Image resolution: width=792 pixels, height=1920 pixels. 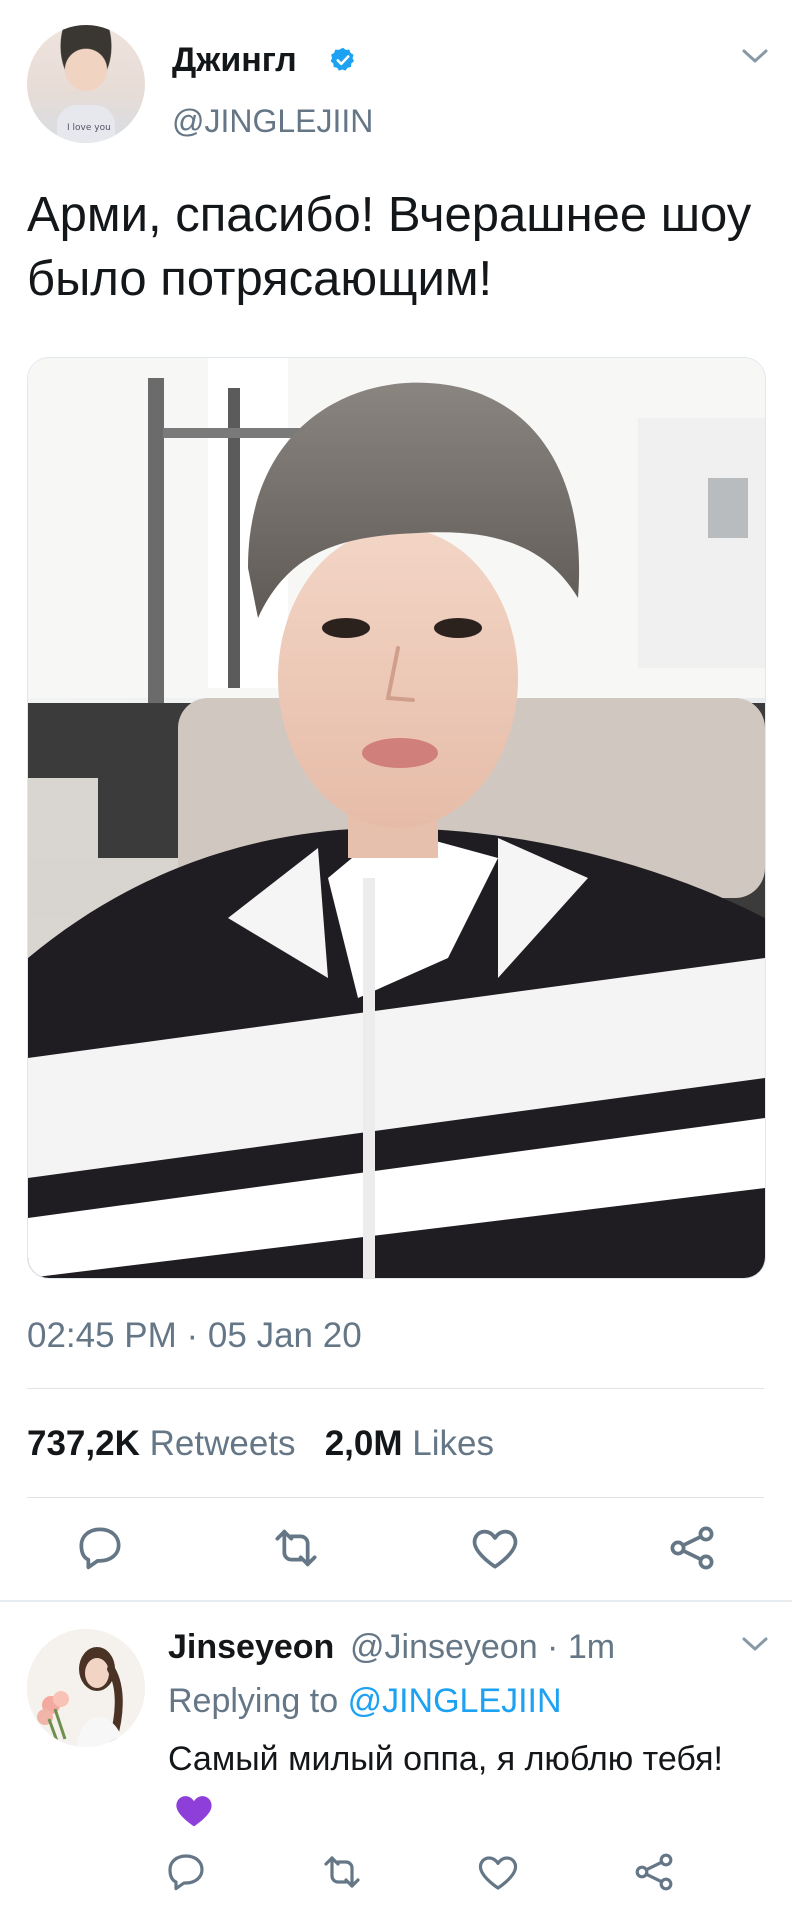 What do you see at coordinates (83, 1443) in the screenshot?
I see `retweets-count: 737,2K` at bounding box center [83, 1443].